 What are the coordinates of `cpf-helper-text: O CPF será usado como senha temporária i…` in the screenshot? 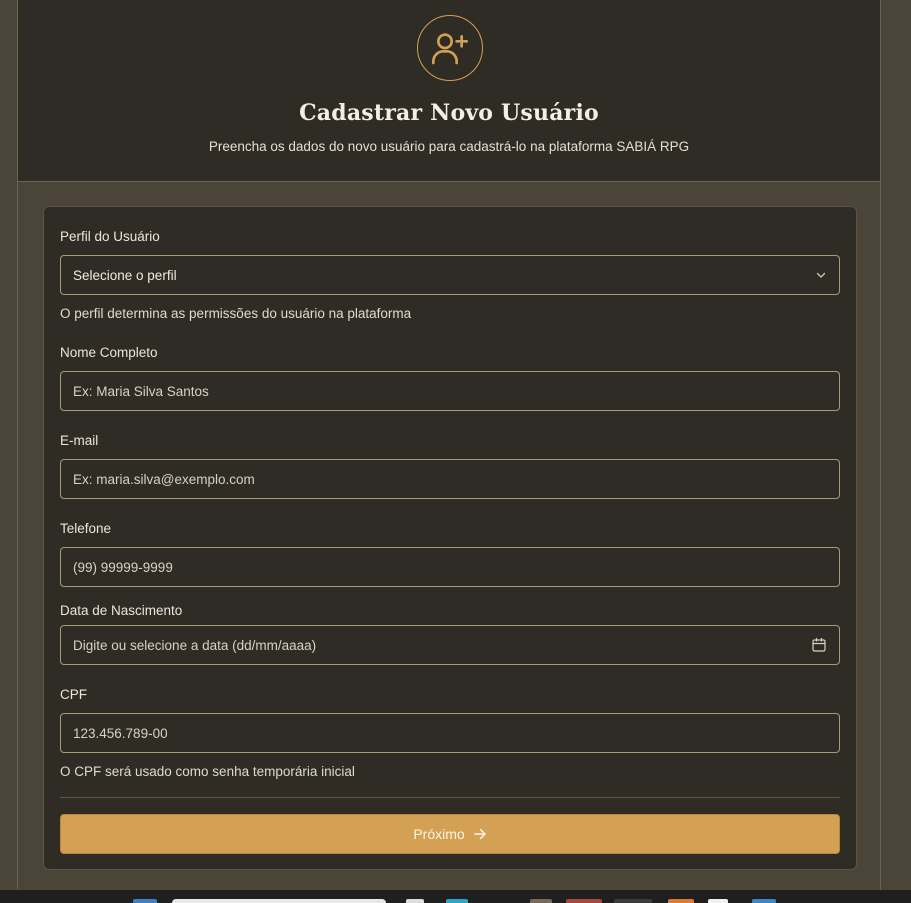 It's located at (207, 771).